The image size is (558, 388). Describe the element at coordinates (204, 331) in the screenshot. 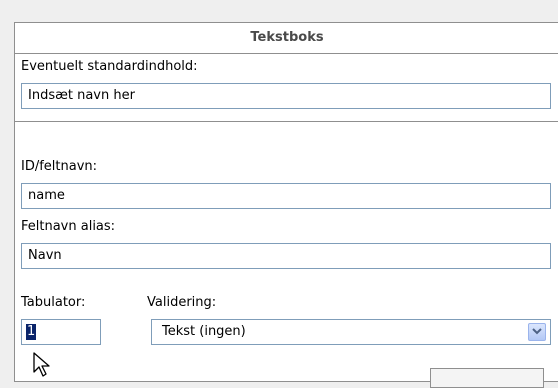

I see `validation-value: Tekst (ingen)` at that location.